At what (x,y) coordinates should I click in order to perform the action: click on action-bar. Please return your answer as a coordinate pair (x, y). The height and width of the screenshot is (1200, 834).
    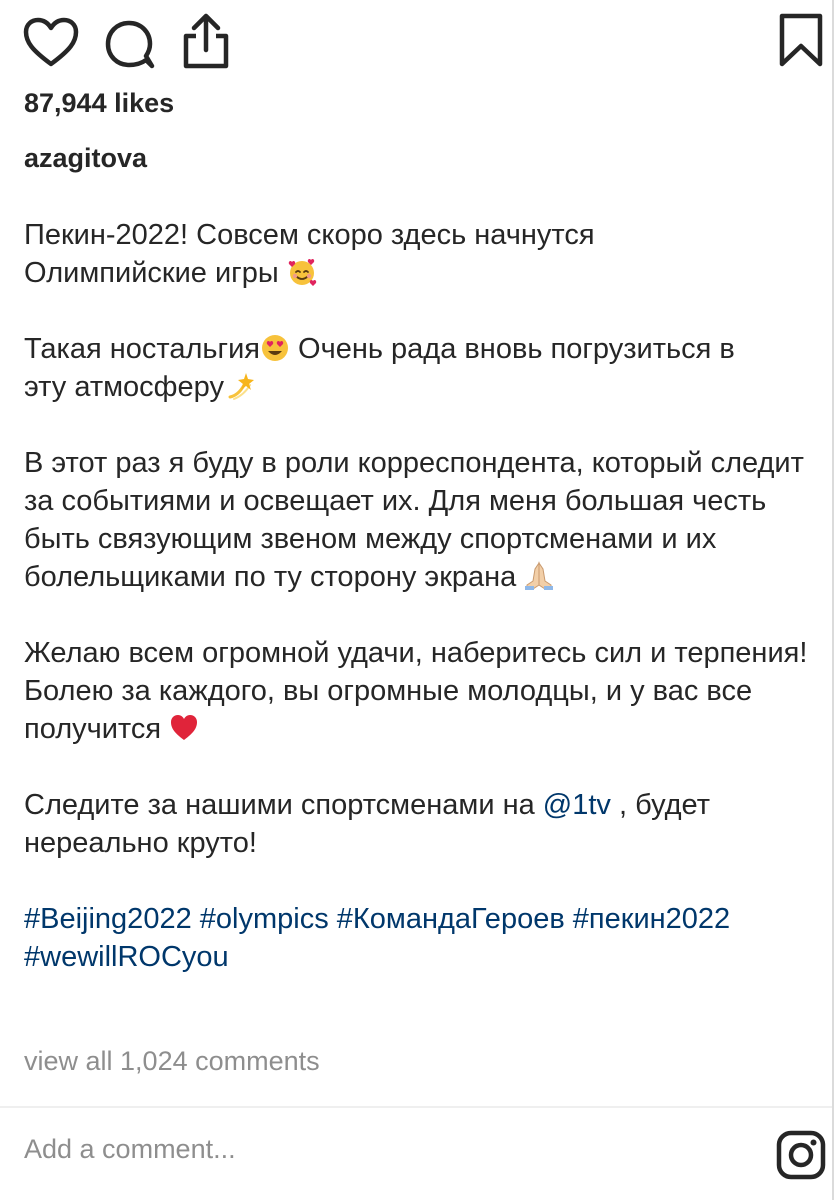
    Looking at the image, I should click on (417, 42).